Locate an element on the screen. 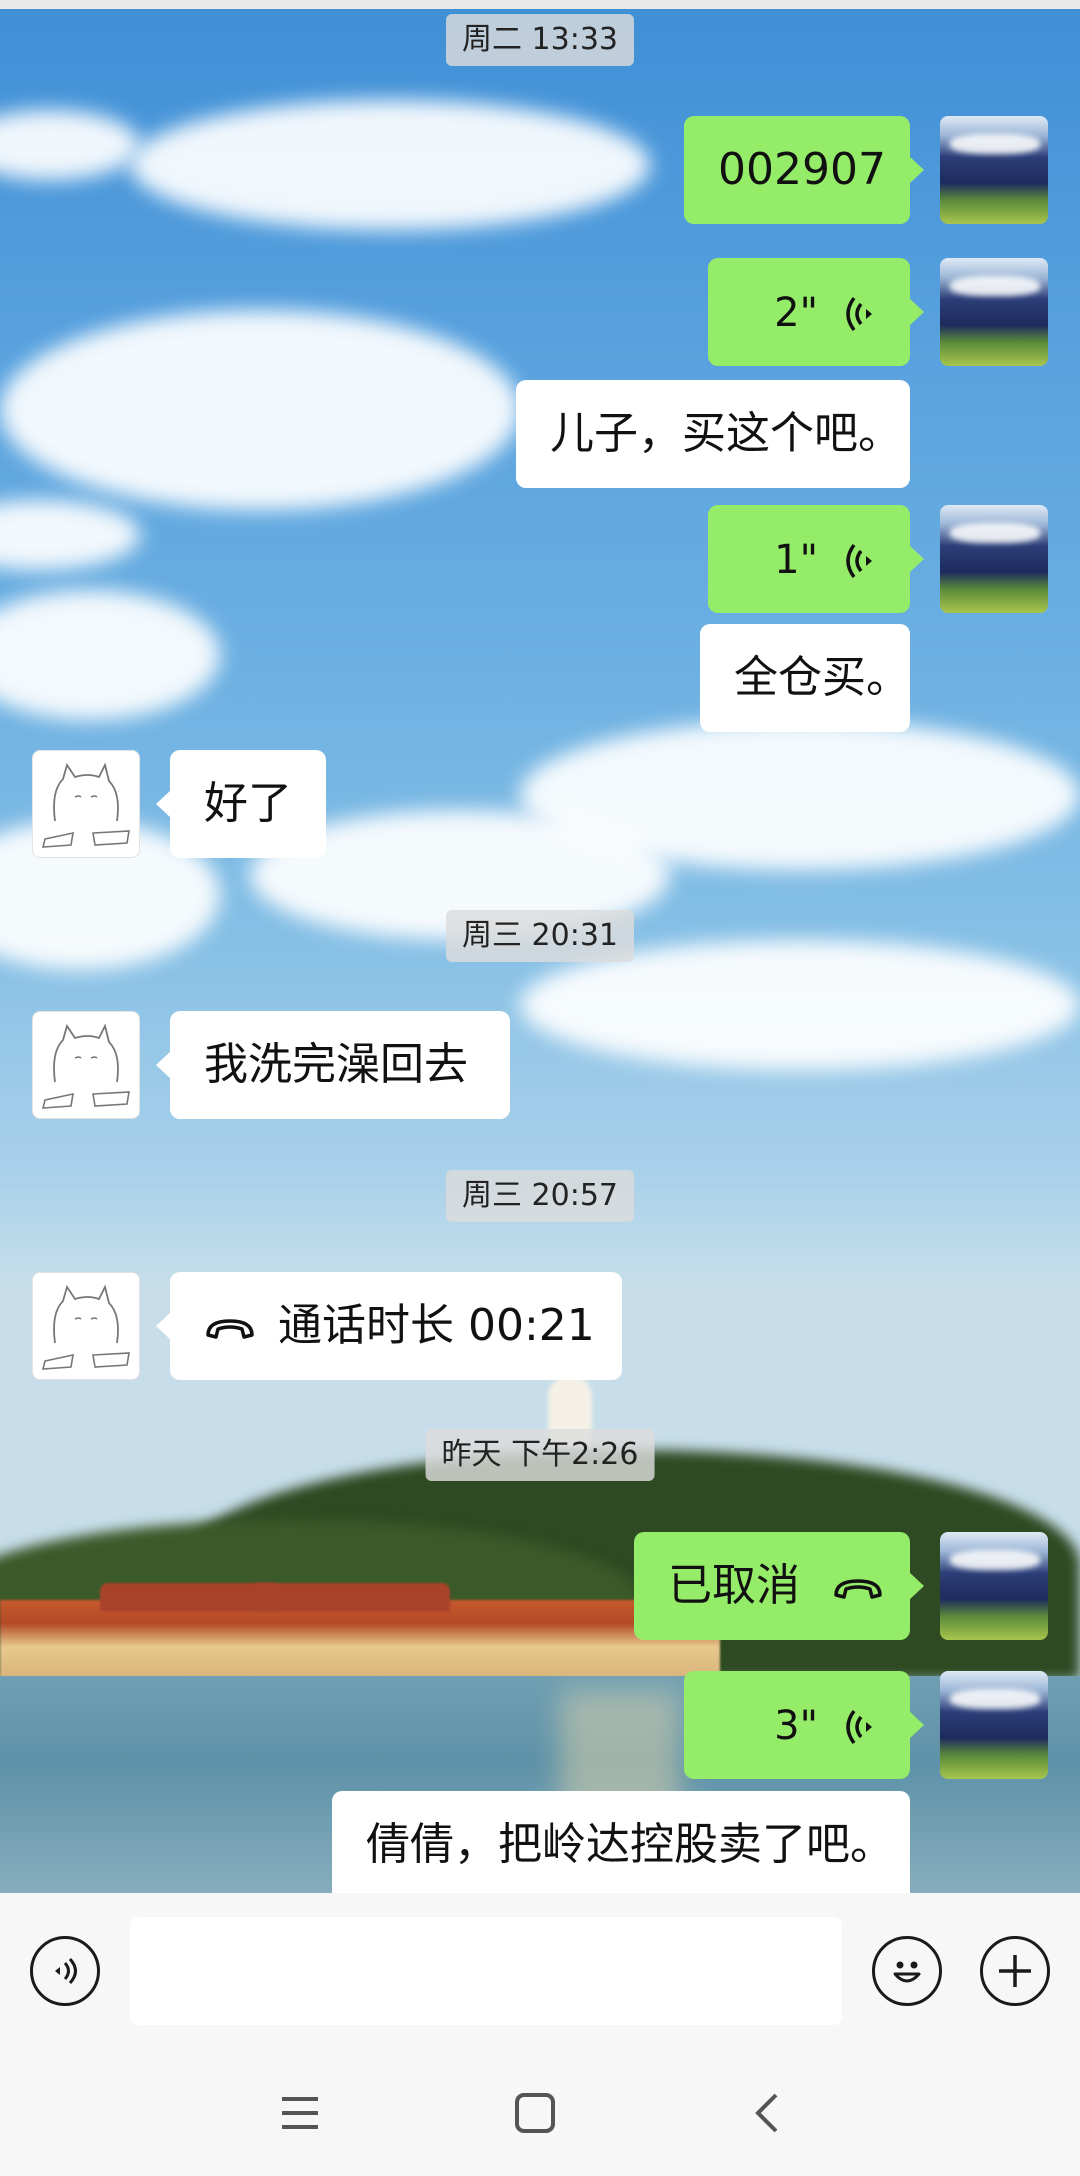 Image resolution: width=1080 pixels, height=2176 pixels. message-bubble: 好了 is located at coordinates (241, 804).